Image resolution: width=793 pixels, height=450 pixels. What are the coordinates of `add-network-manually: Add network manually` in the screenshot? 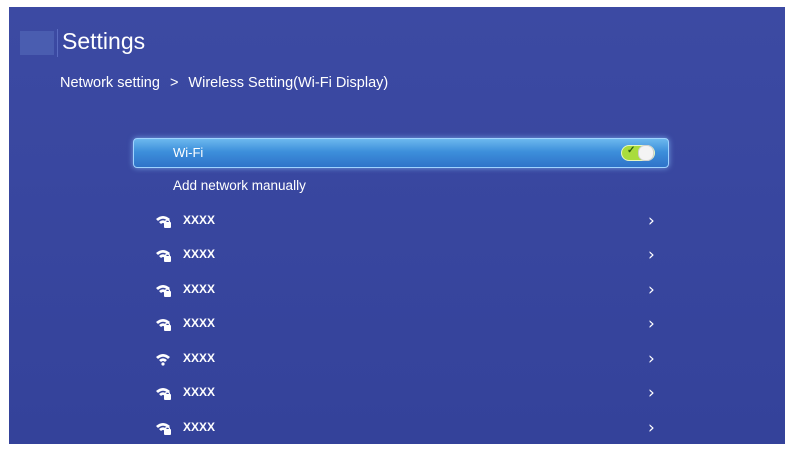 It's located at (239, 185).